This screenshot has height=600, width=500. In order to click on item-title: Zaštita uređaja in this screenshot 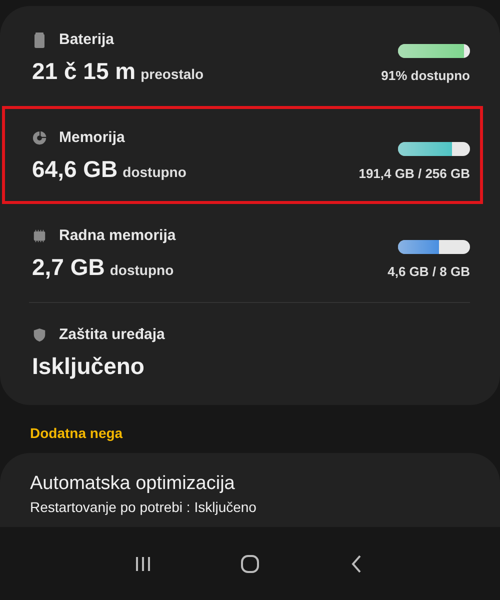, I will do `click(112, 334)`.